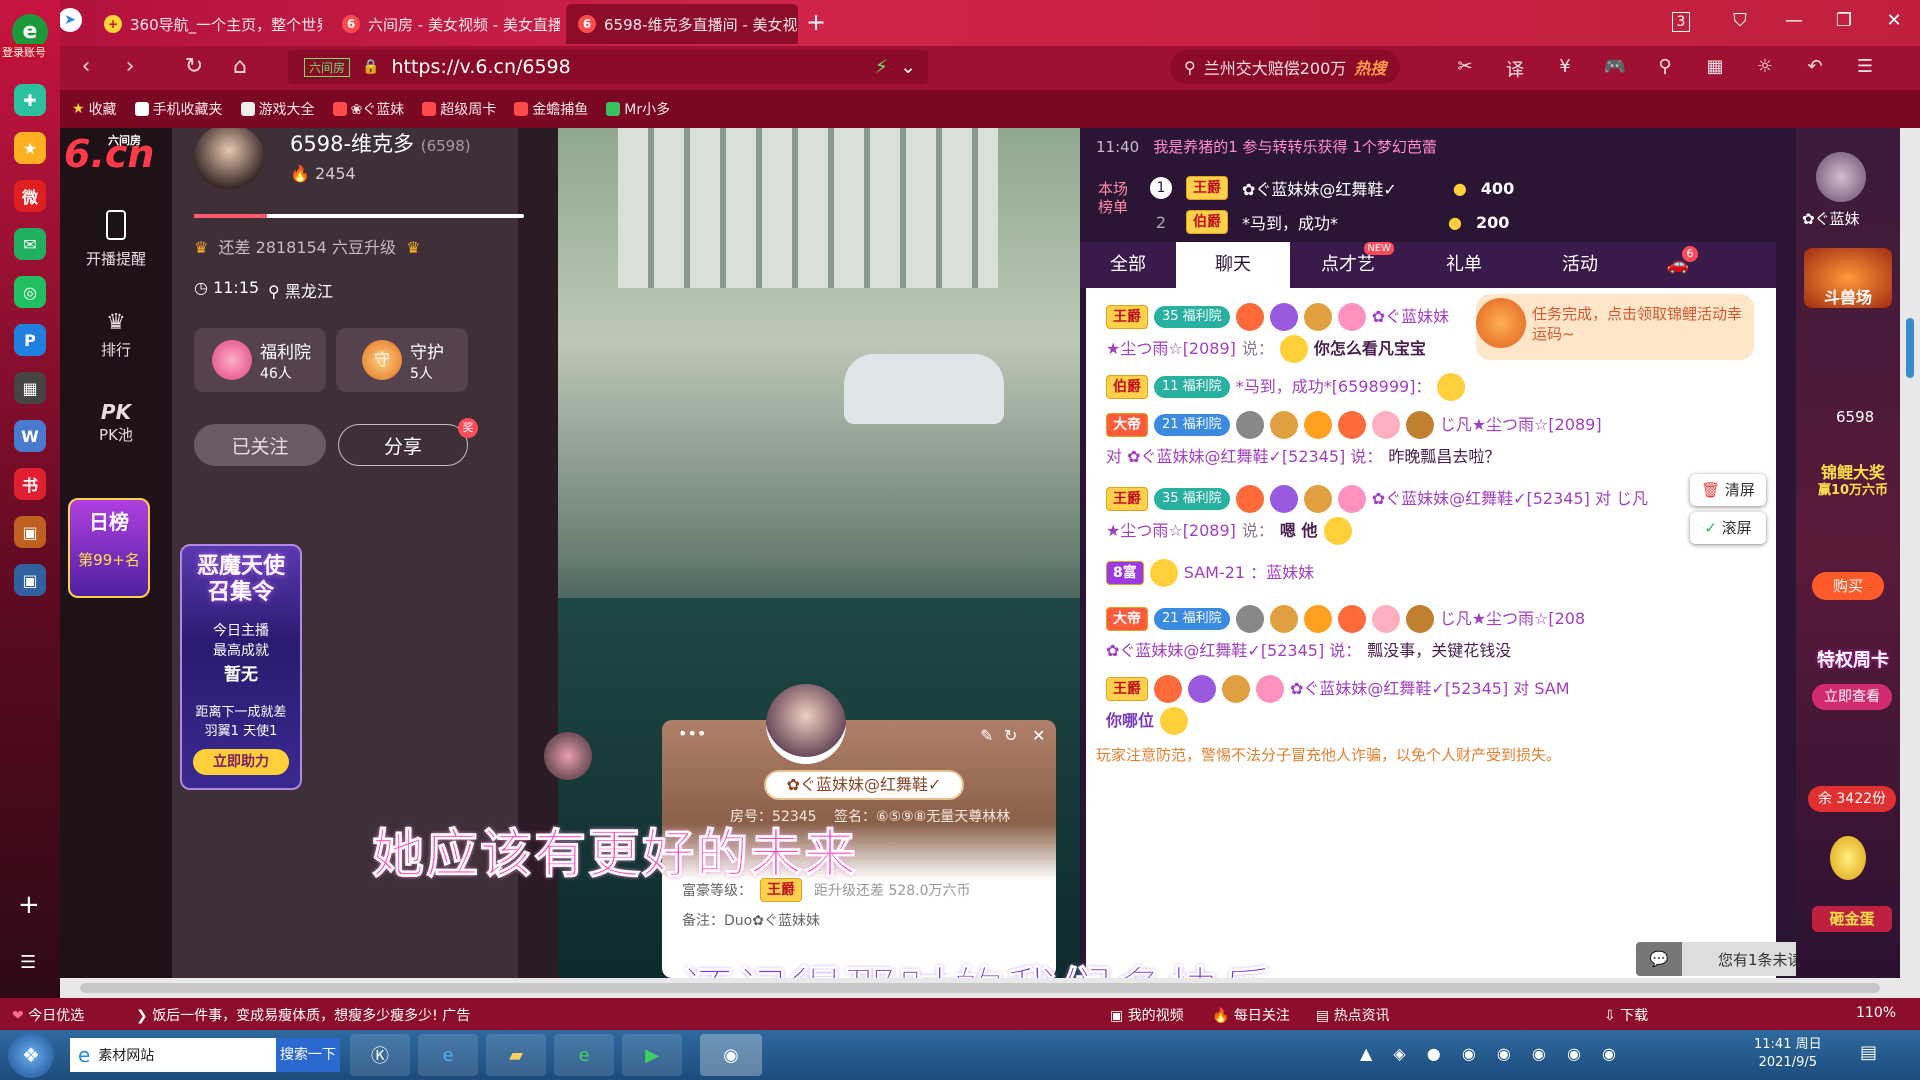 Image resolution: width=1920 pixels, height=1080 pixels. Describe the element at coordinates (29, 905) in the screenshot. I see `add-app-icon: +` at that location.